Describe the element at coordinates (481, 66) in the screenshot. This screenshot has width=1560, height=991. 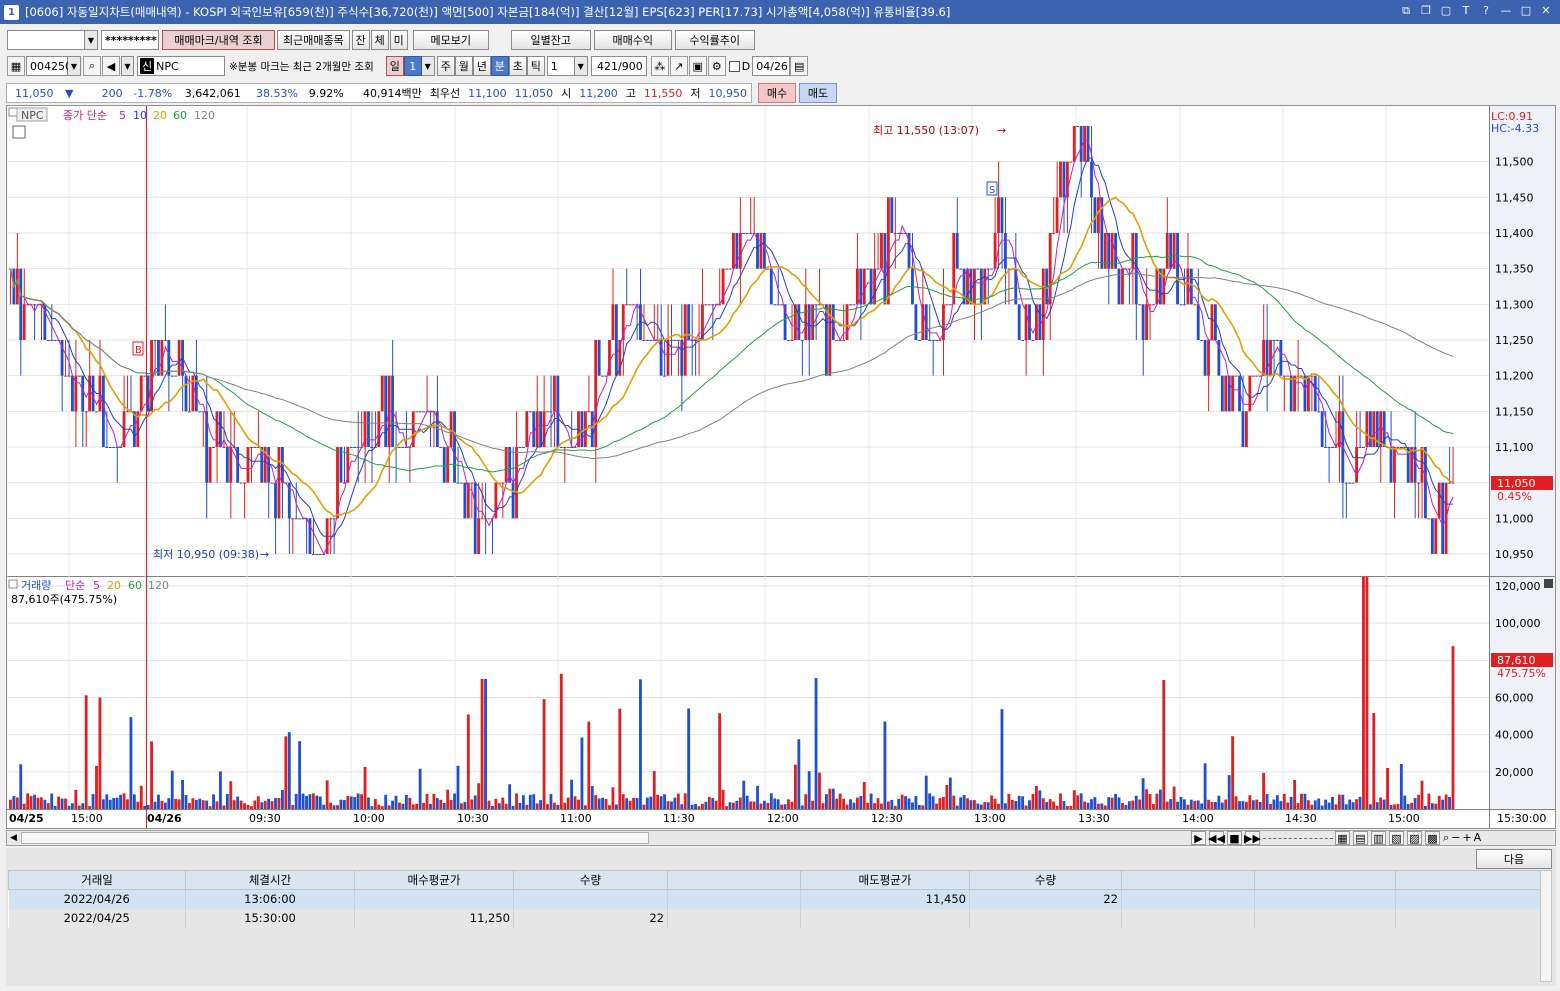
I see `period-year-button: 년` at that location.